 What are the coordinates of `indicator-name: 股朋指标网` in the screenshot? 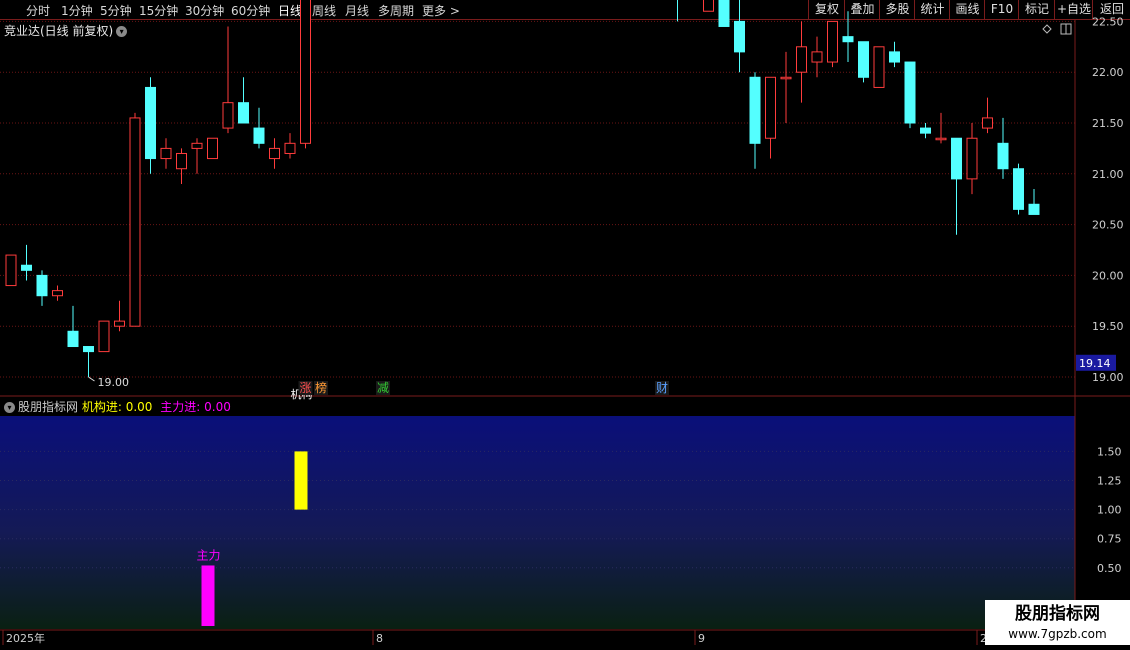 It's located at (48, 407).